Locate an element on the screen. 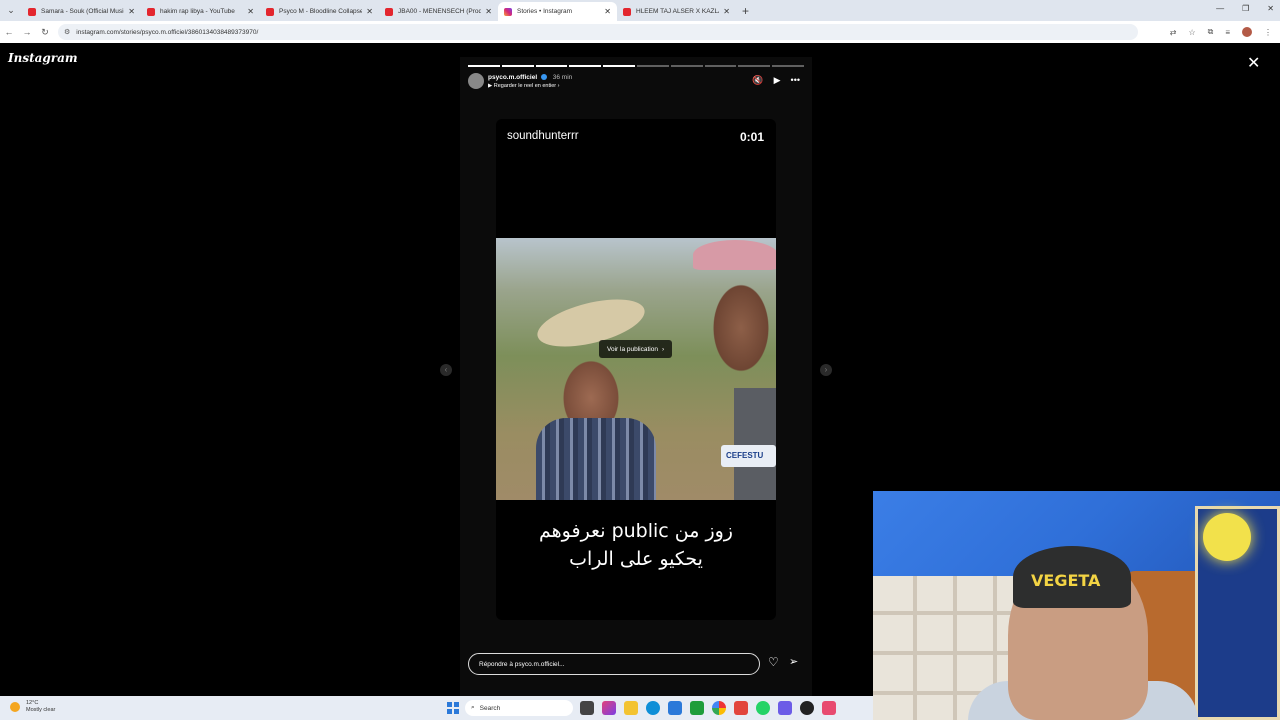 This screenshot has width=1280, height=720. plaid-shirt is located at coordinates (596, 459).